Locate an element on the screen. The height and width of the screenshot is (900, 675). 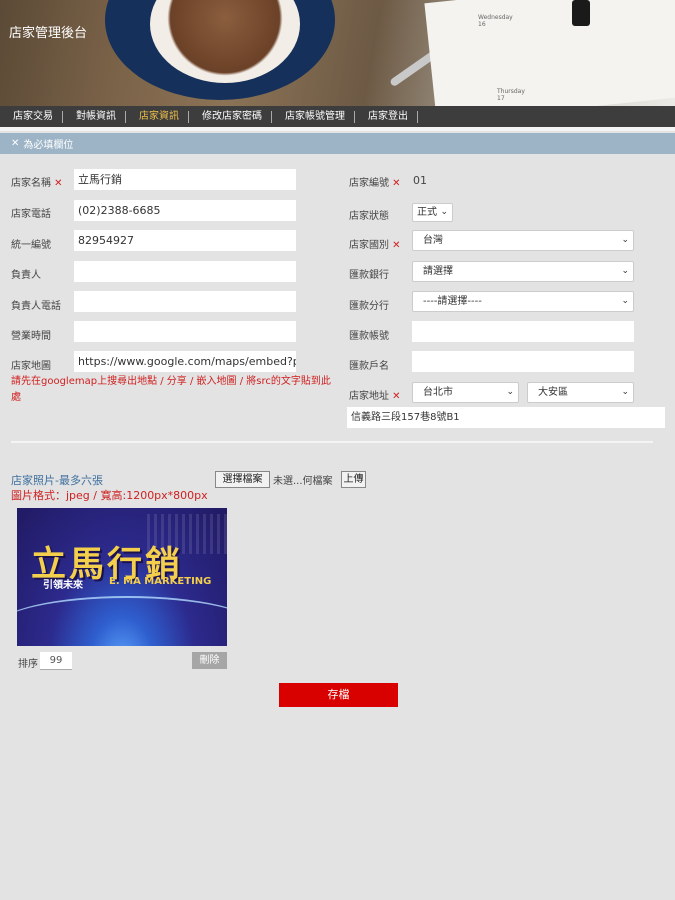
branch-select: ----請選擇---- ⌄ is located at coordinates (523, 301).